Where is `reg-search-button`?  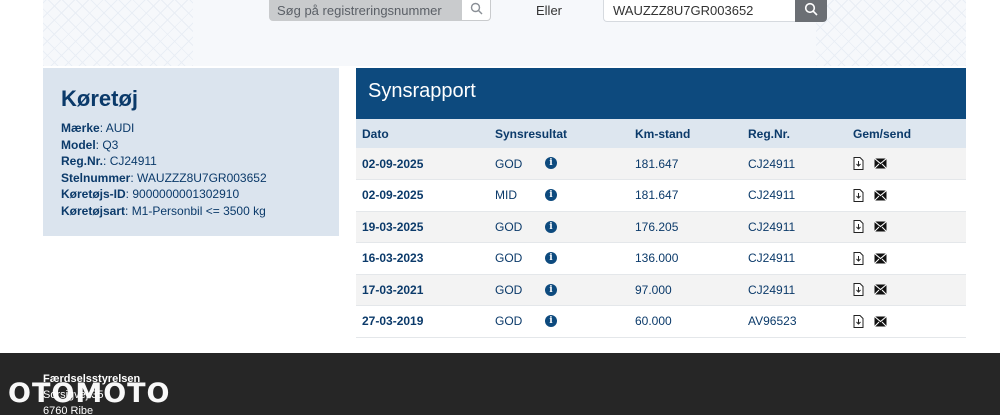 reg-search-button is located at coordinates (476, 10).